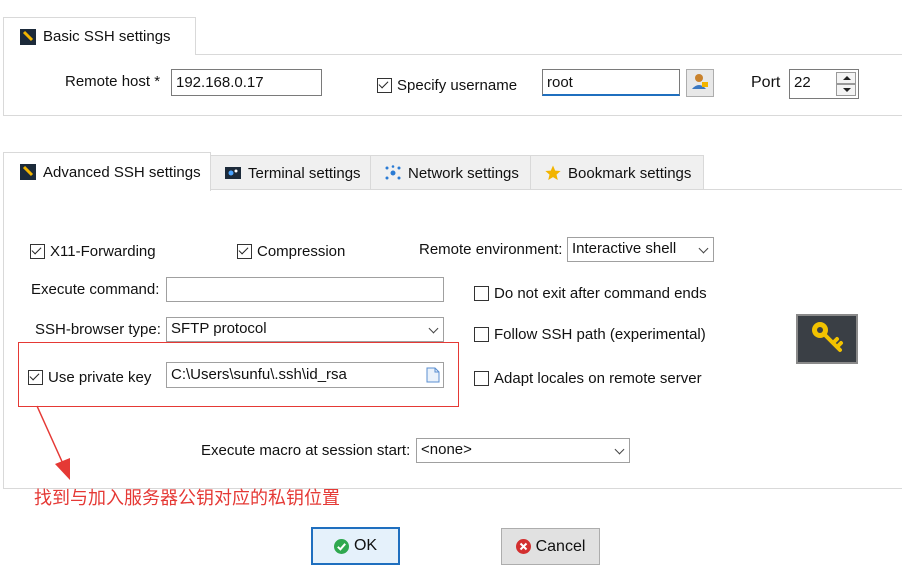  I want to click on remote-environment-label: Remote environment:, so click(491, 249).